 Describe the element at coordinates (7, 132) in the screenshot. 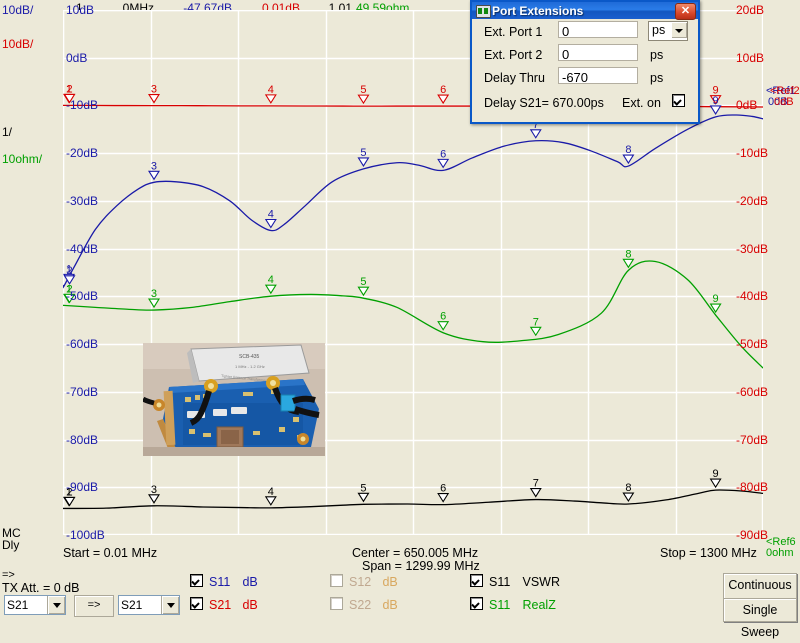

I see `scale-legend-vswr: 1/` at that location.